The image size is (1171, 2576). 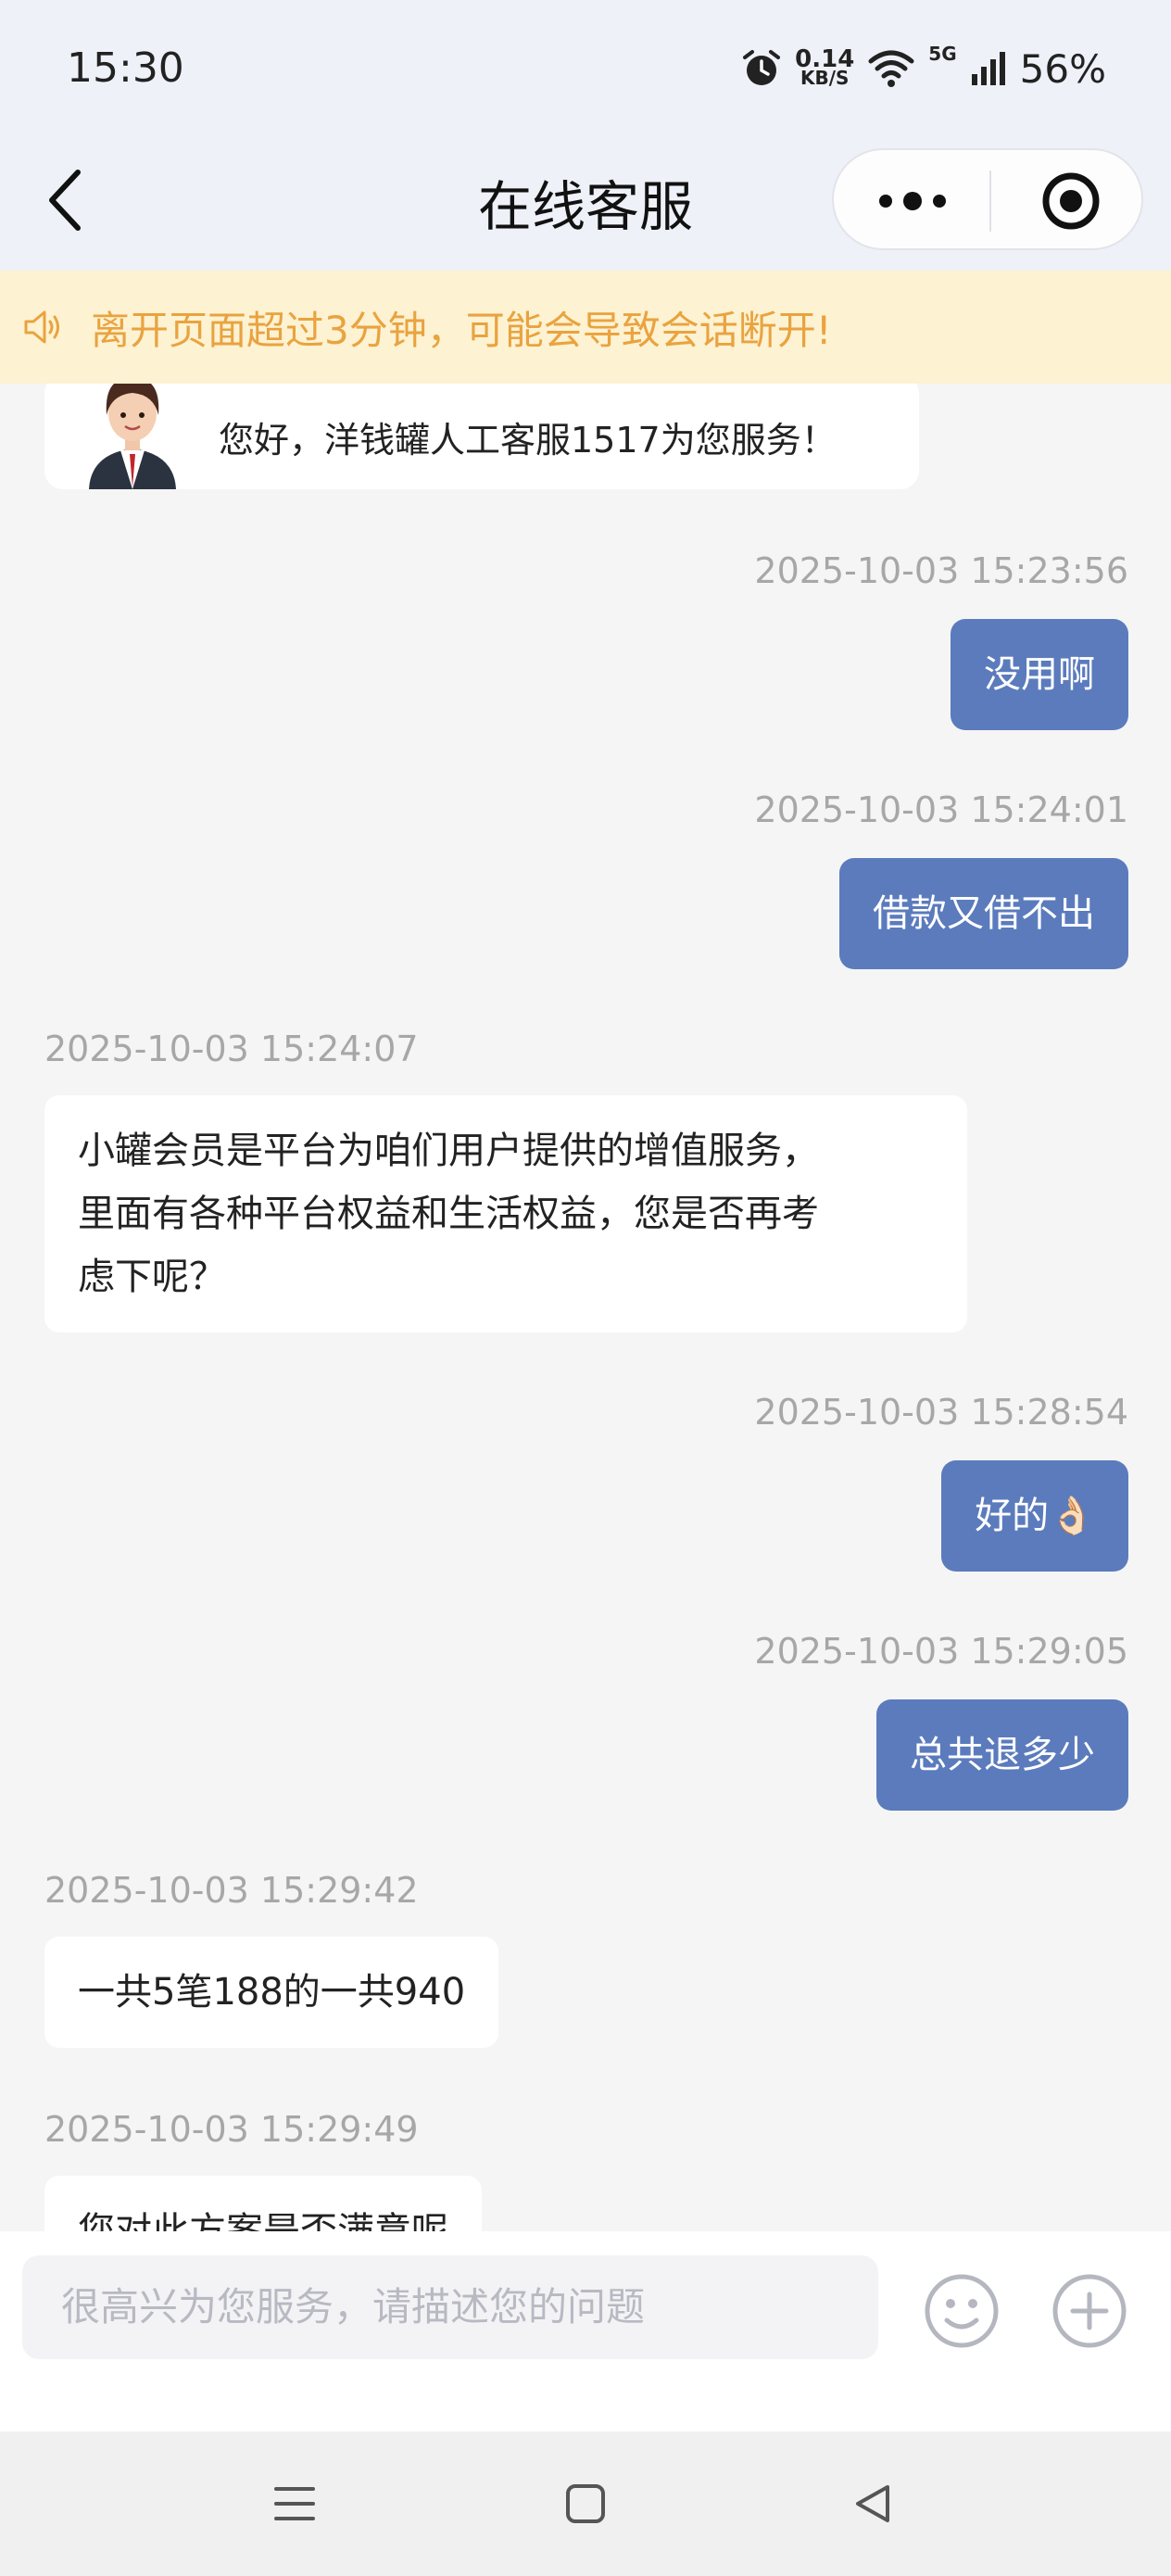 I want to click on agent-intro-card: 您好，洋钱罐人工客服1517为您服务！, so click(x=482, y=437).